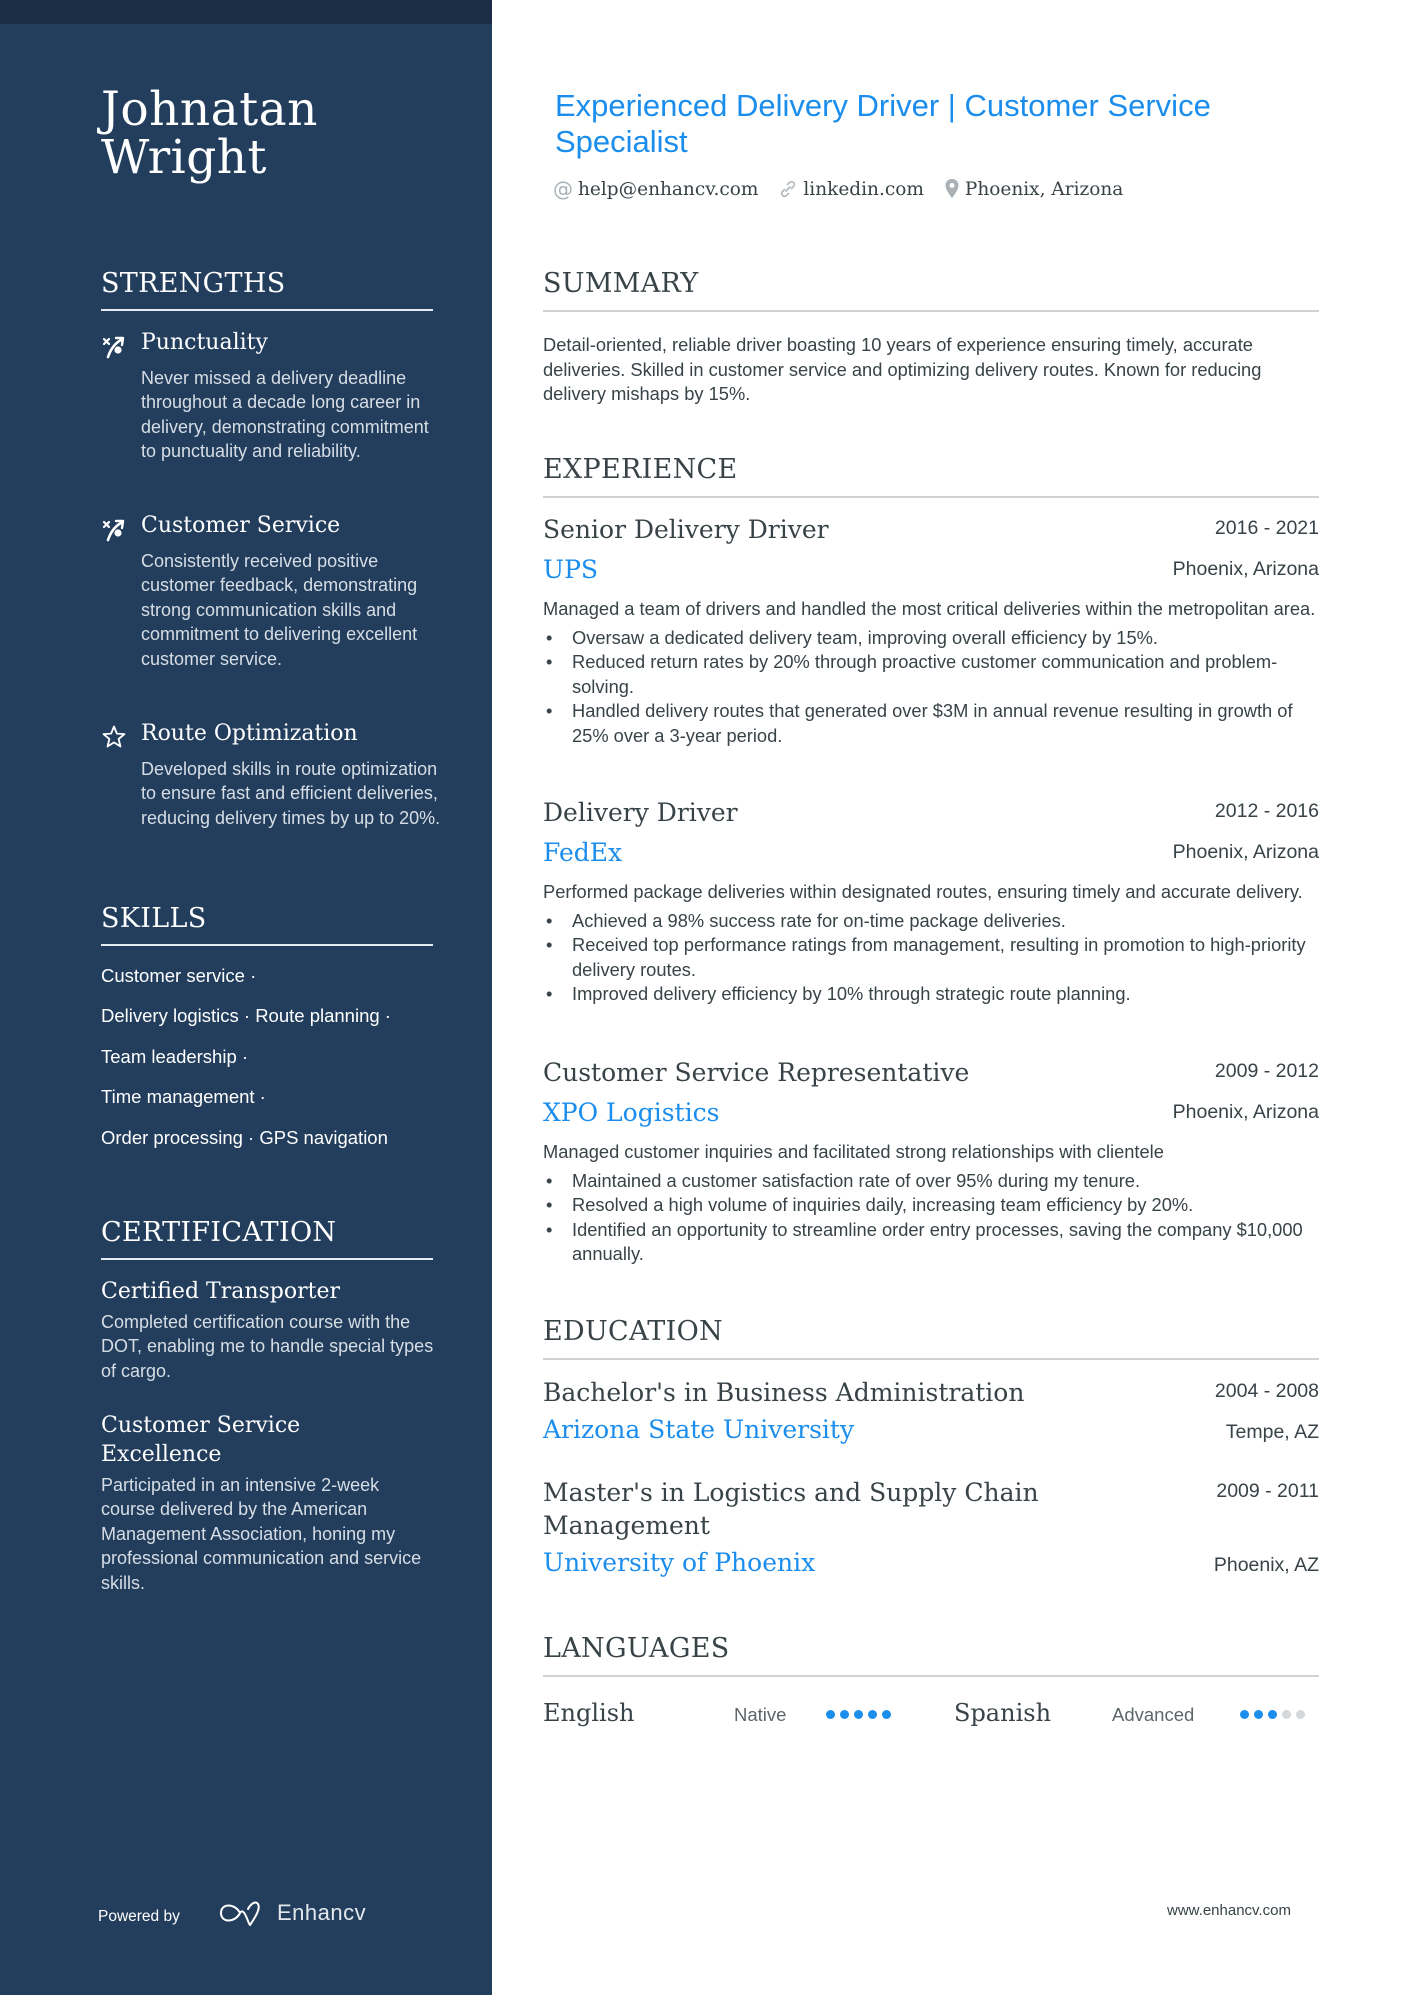 The image size is (1410, 1995). I want to click on job-company: XPO Logistics, so click(631, 1112).